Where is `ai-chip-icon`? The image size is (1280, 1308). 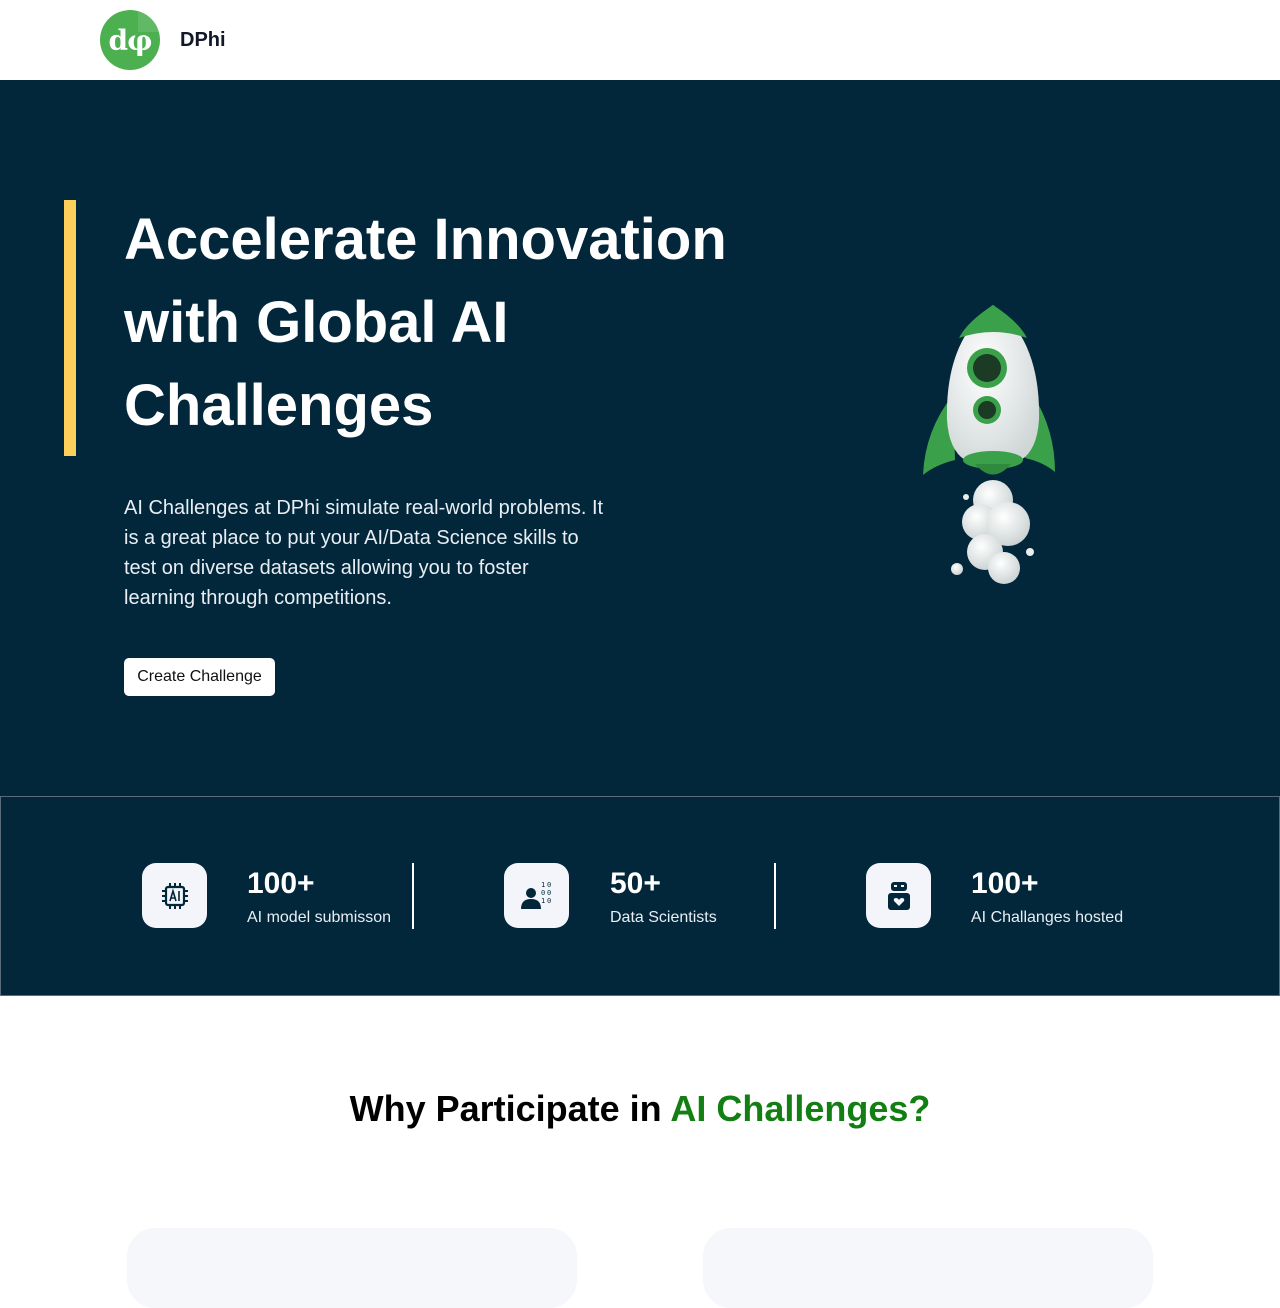
ai-chip-icon is located at coordinates (174, 895).